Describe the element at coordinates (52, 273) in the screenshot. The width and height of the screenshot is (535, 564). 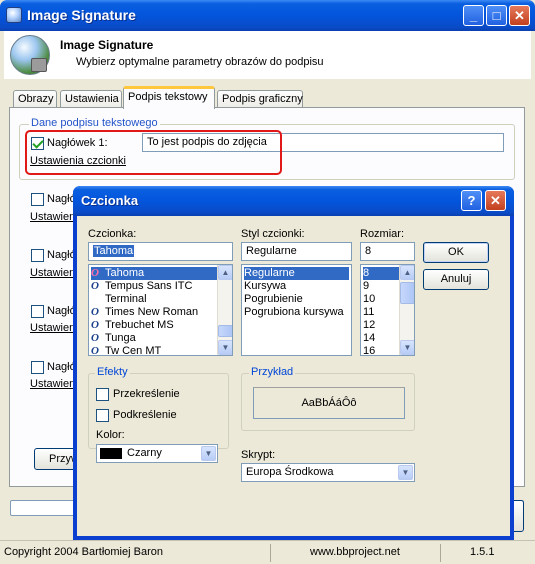
I see `font-settings-link-3: Ustawien` at that location.